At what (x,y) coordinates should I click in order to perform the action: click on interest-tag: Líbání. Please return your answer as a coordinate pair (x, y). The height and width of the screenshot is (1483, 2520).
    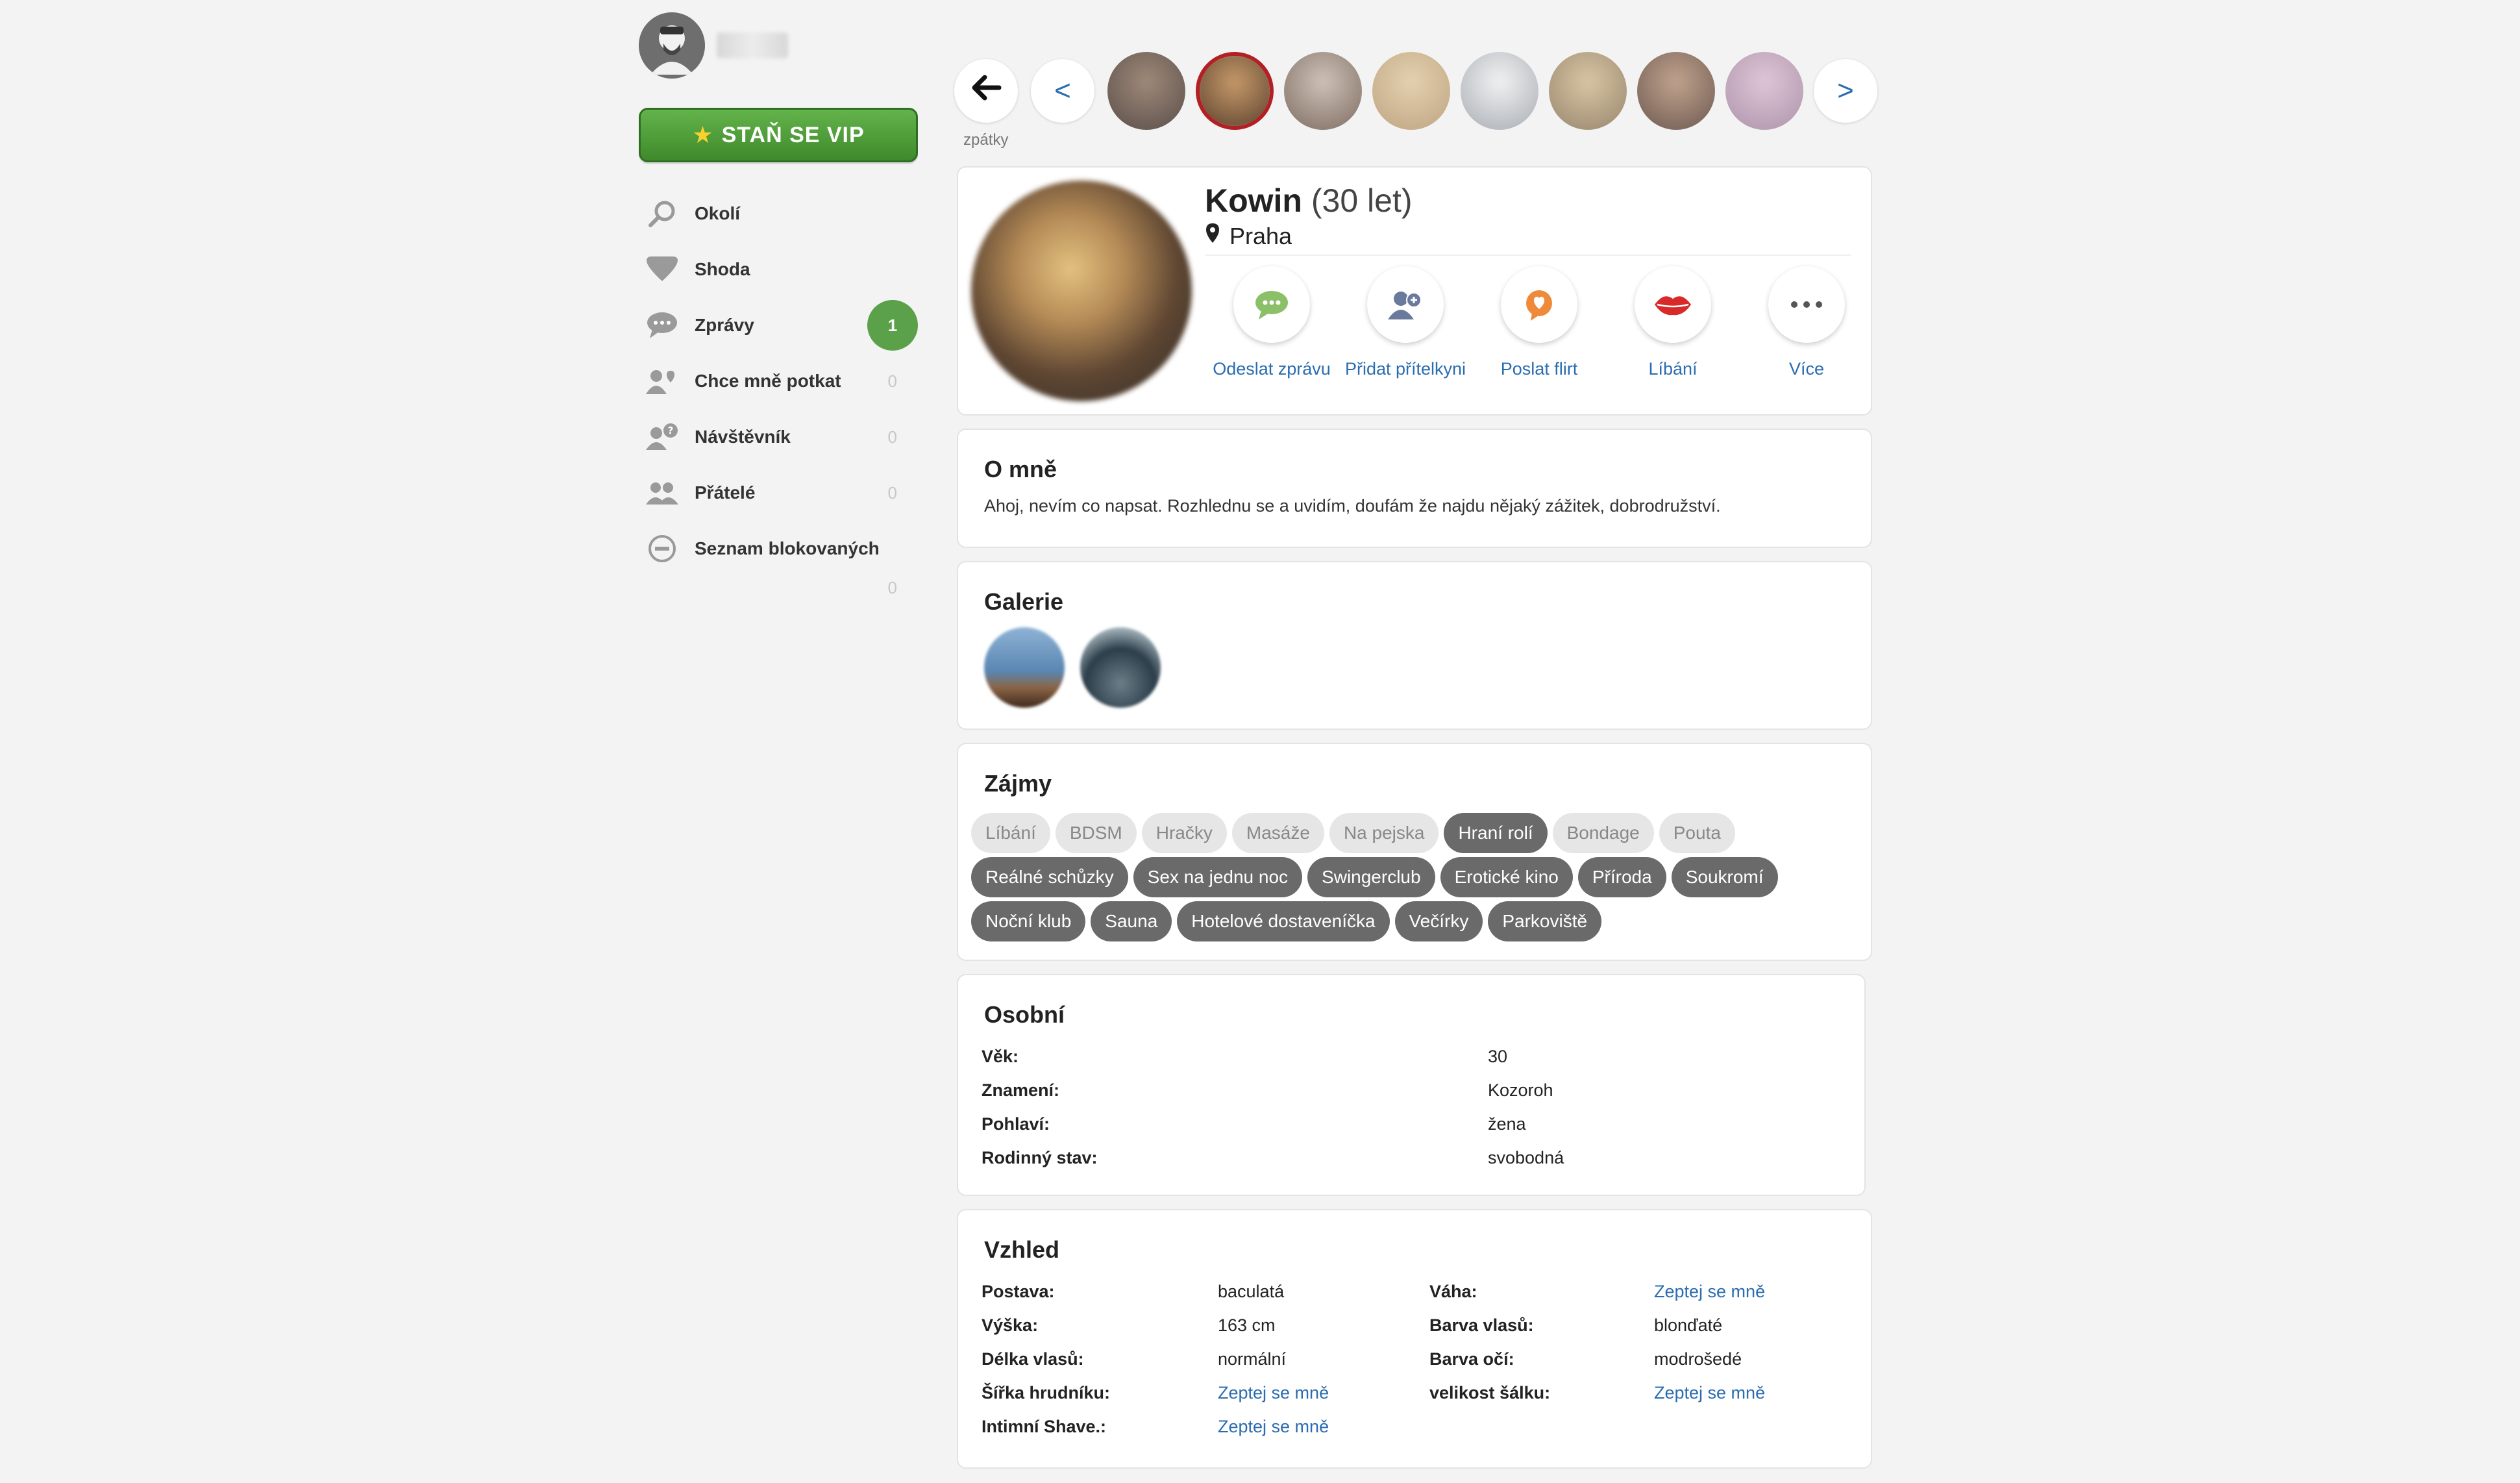
    Looking at the image, I should click on (1010, 833).